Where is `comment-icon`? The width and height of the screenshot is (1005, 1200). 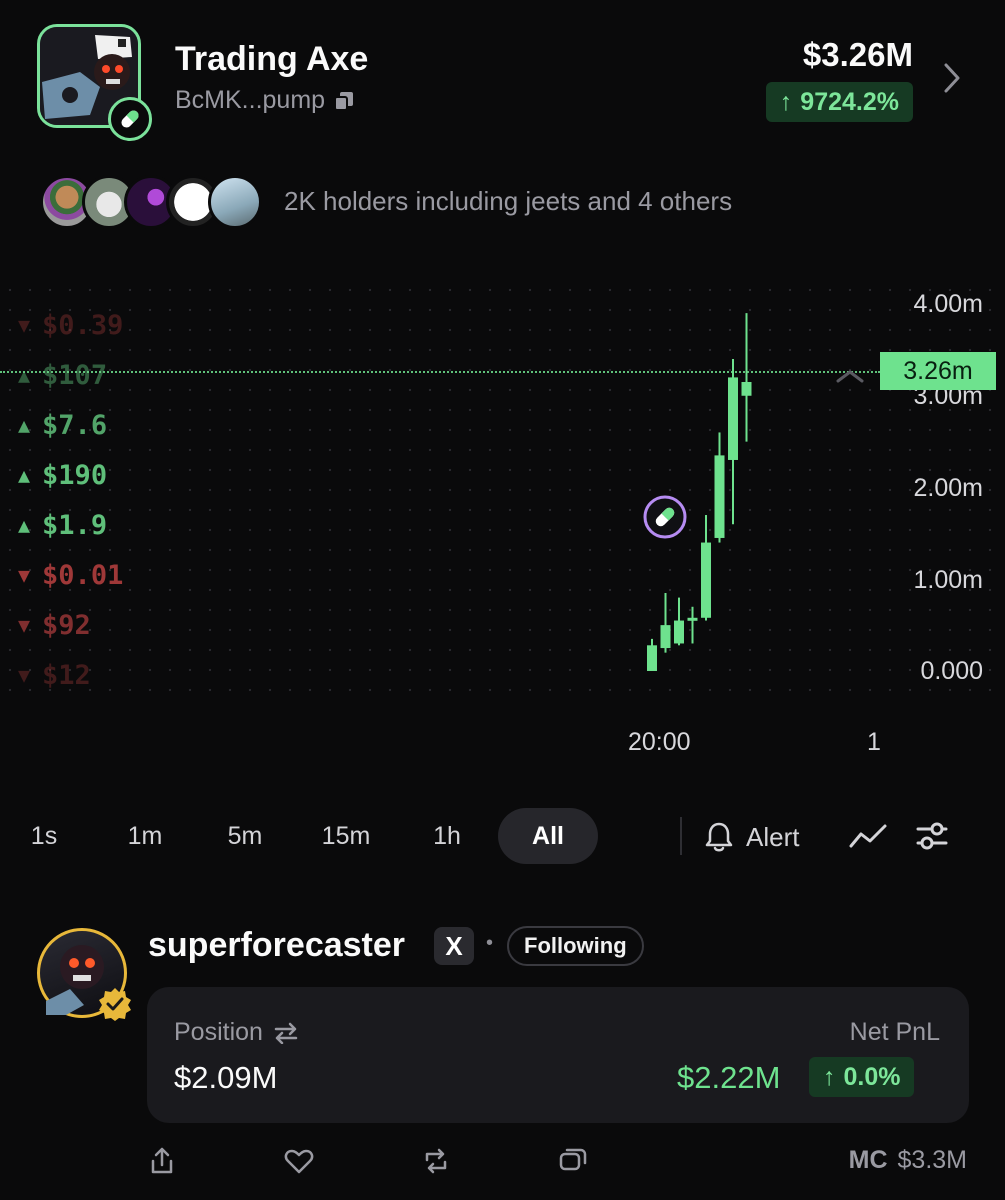 comment-icon is located at coordinates (573, 1160).